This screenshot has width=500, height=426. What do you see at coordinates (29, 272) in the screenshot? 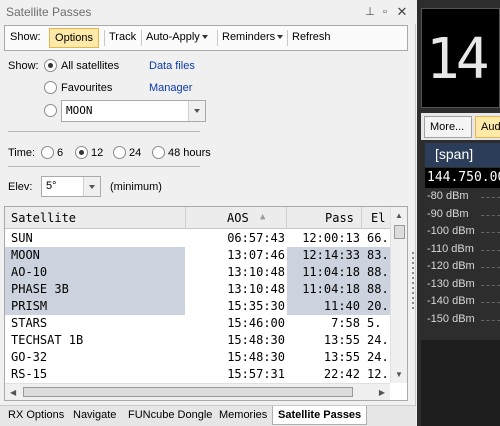
I see `cell-satellite: AO-10` at bounding box center [29, 272].